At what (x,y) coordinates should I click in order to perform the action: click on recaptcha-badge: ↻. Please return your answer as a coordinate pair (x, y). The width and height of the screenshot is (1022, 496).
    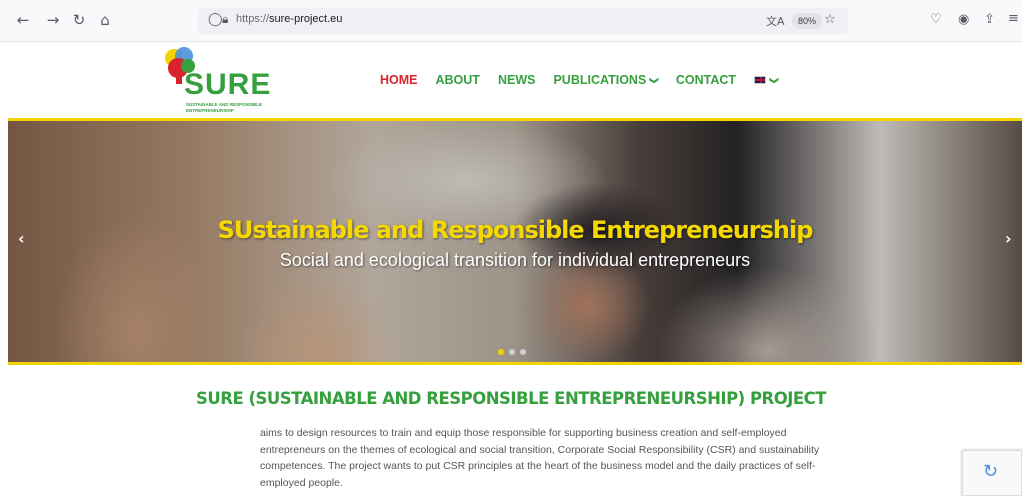
    Looking at the image, I should click on (992, 473).